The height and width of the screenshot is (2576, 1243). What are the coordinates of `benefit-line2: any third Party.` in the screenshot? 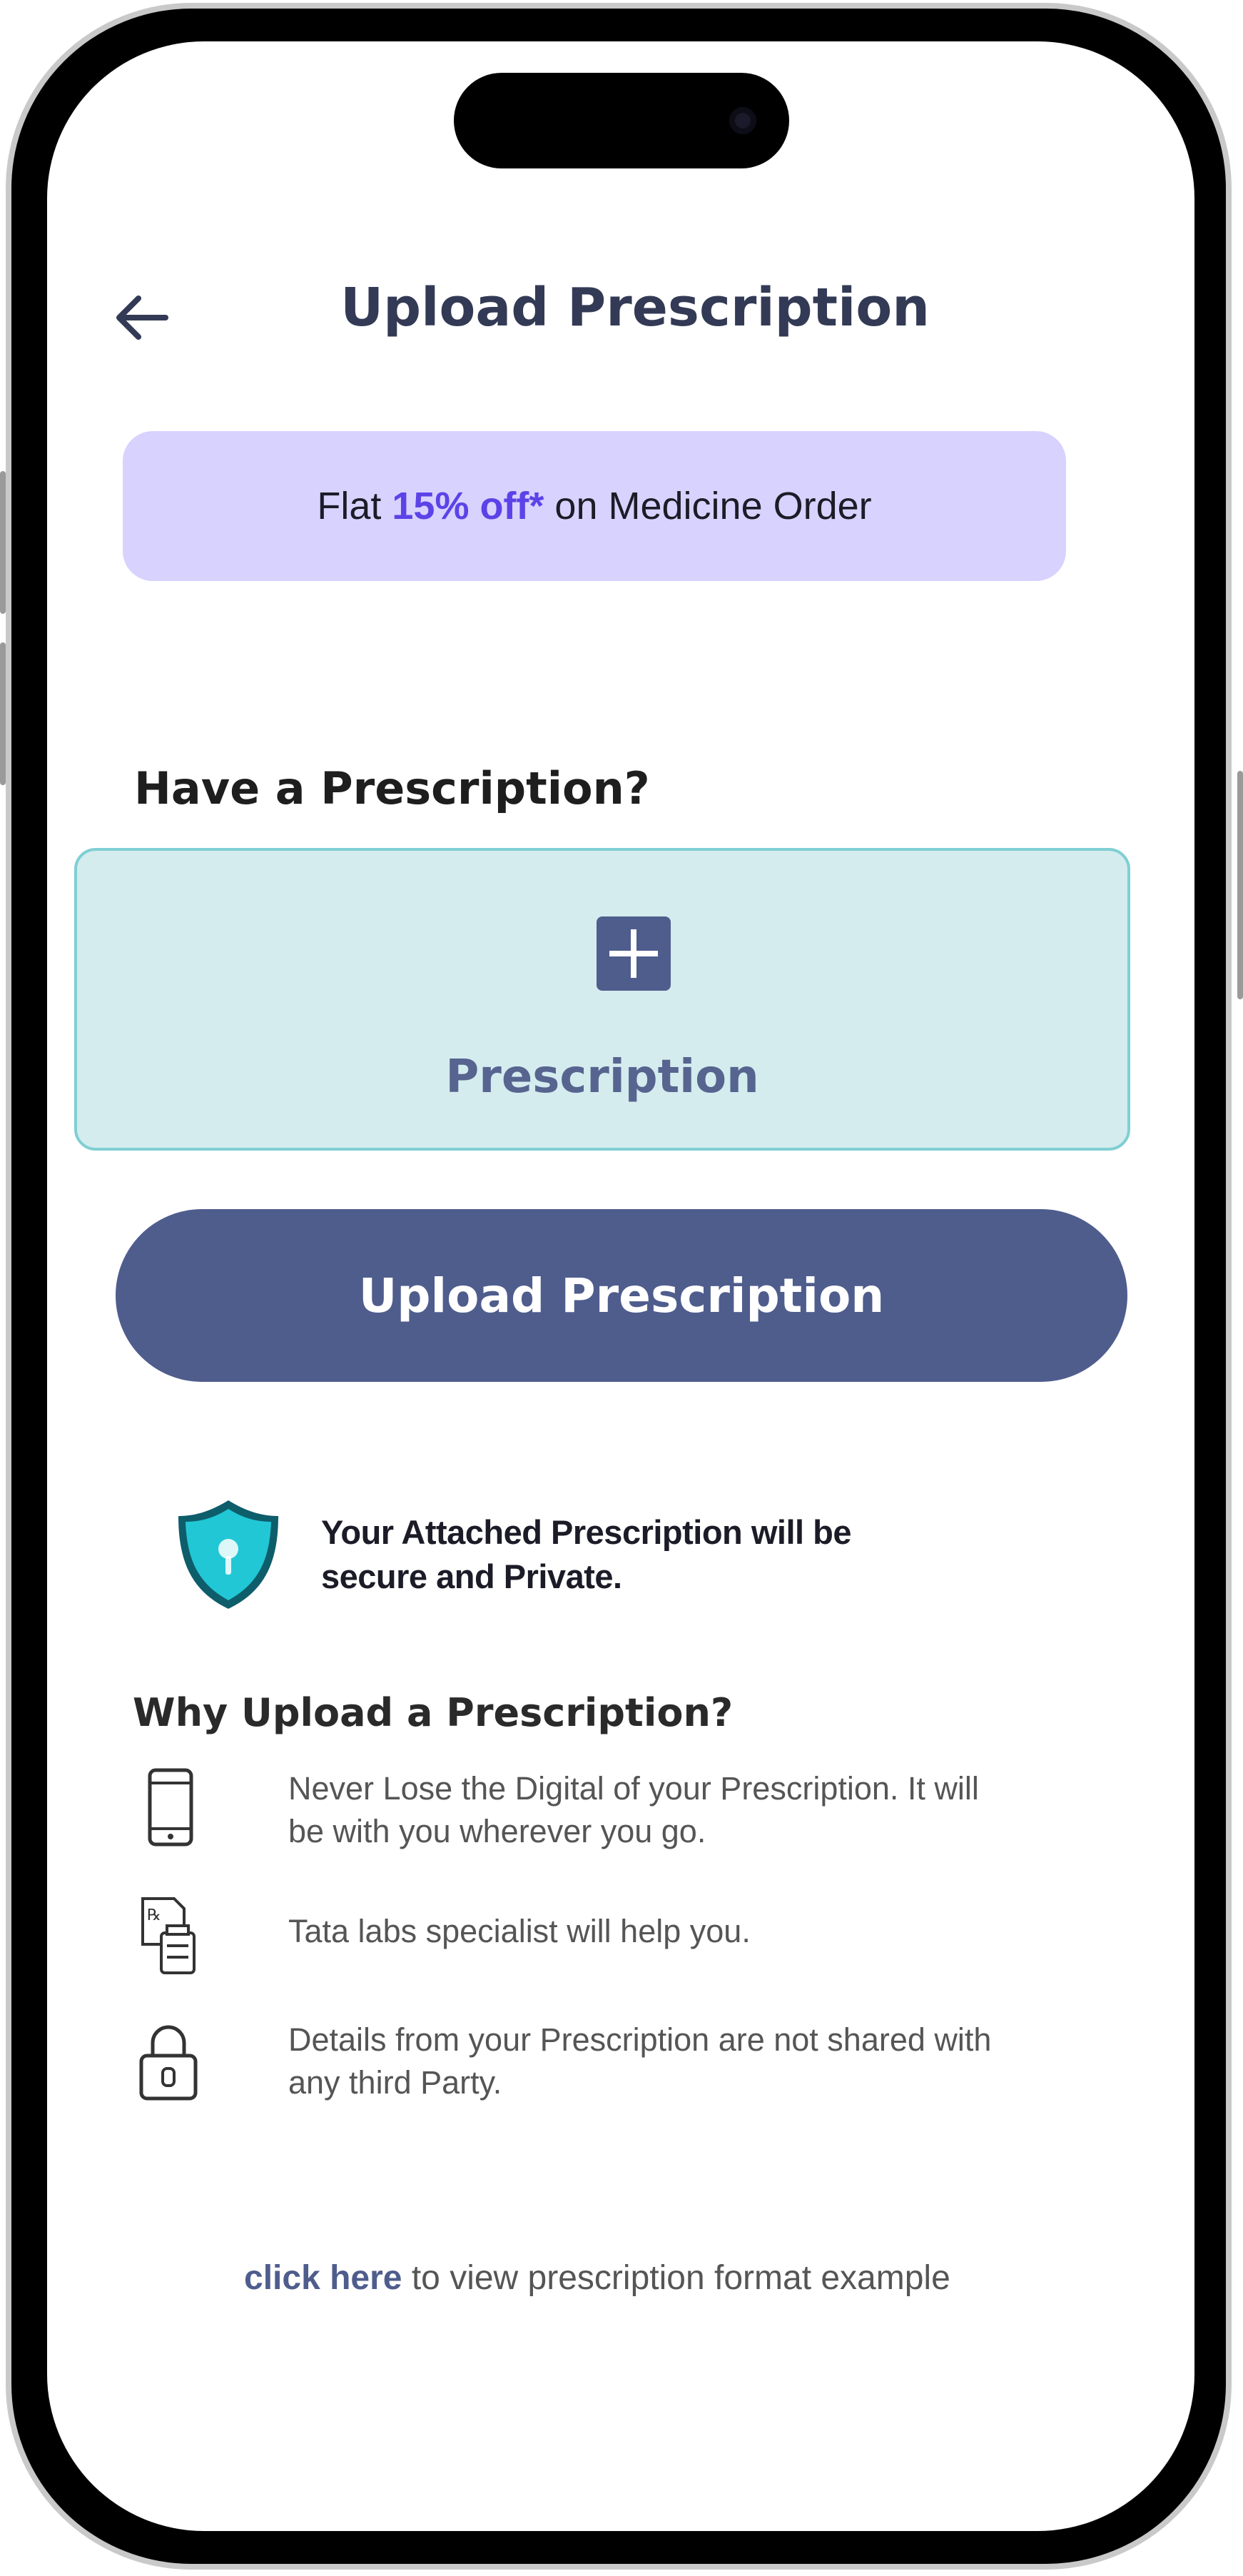 It's located at (395, 2082).